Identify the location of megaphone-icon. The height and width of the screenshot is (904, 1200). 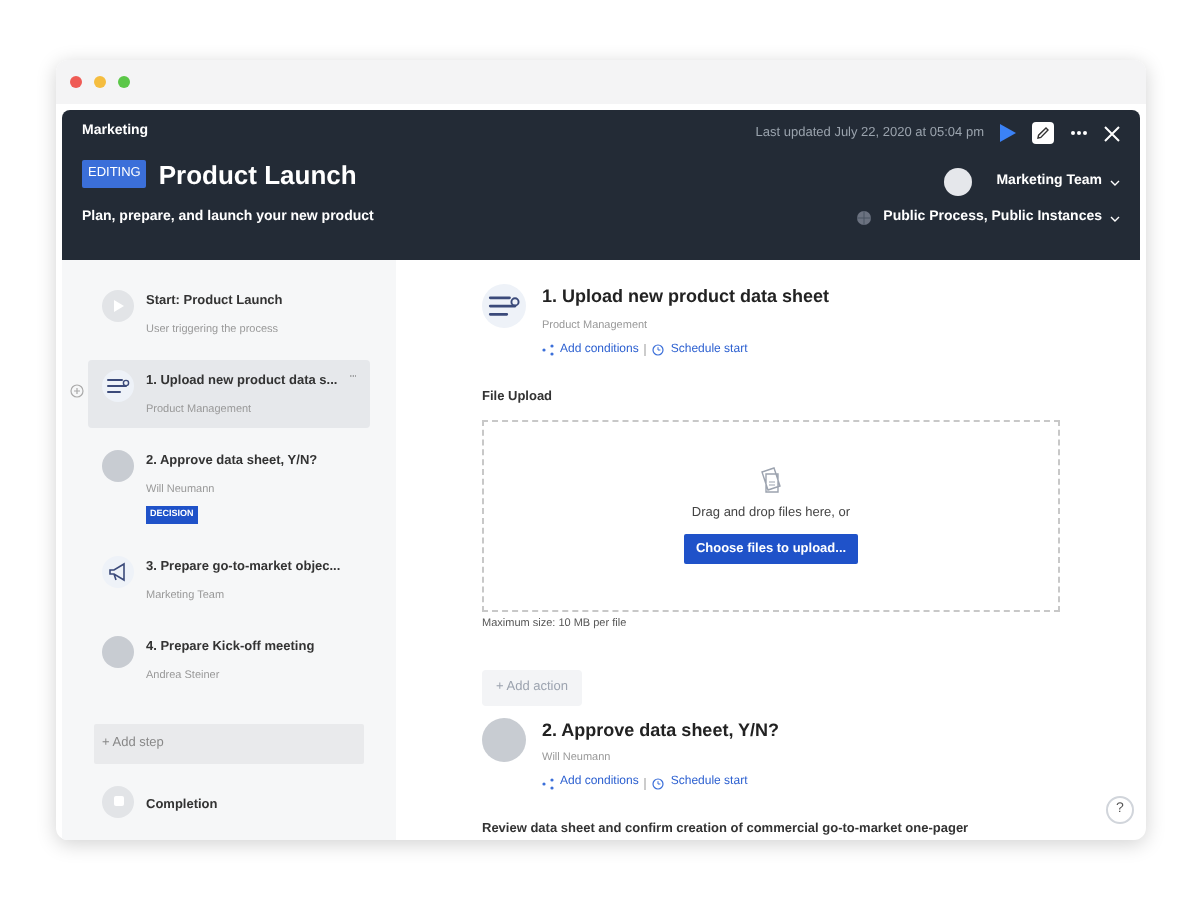
(118, 571).